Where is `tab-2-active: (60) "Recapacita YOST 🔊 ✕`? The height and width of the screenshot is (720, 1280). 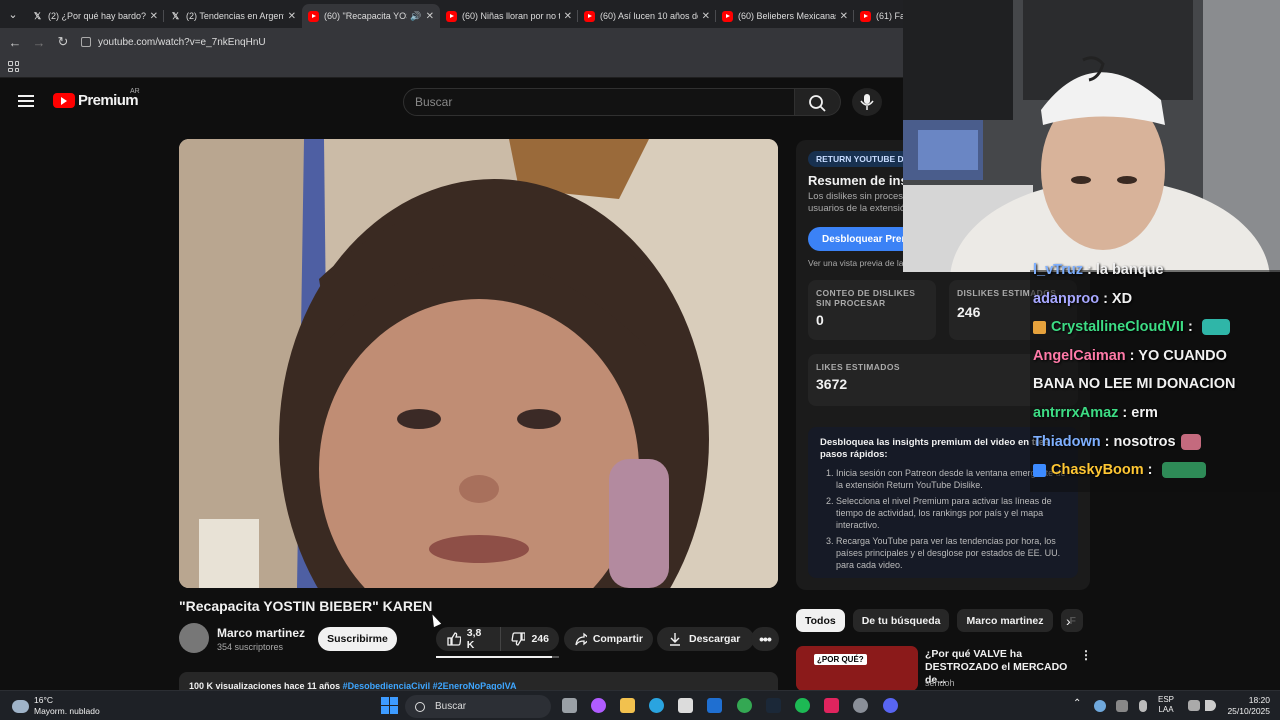 tab-2-active: (60) "Recapacita YOST 🔊 ✕ is located at coordinates (371, 16).